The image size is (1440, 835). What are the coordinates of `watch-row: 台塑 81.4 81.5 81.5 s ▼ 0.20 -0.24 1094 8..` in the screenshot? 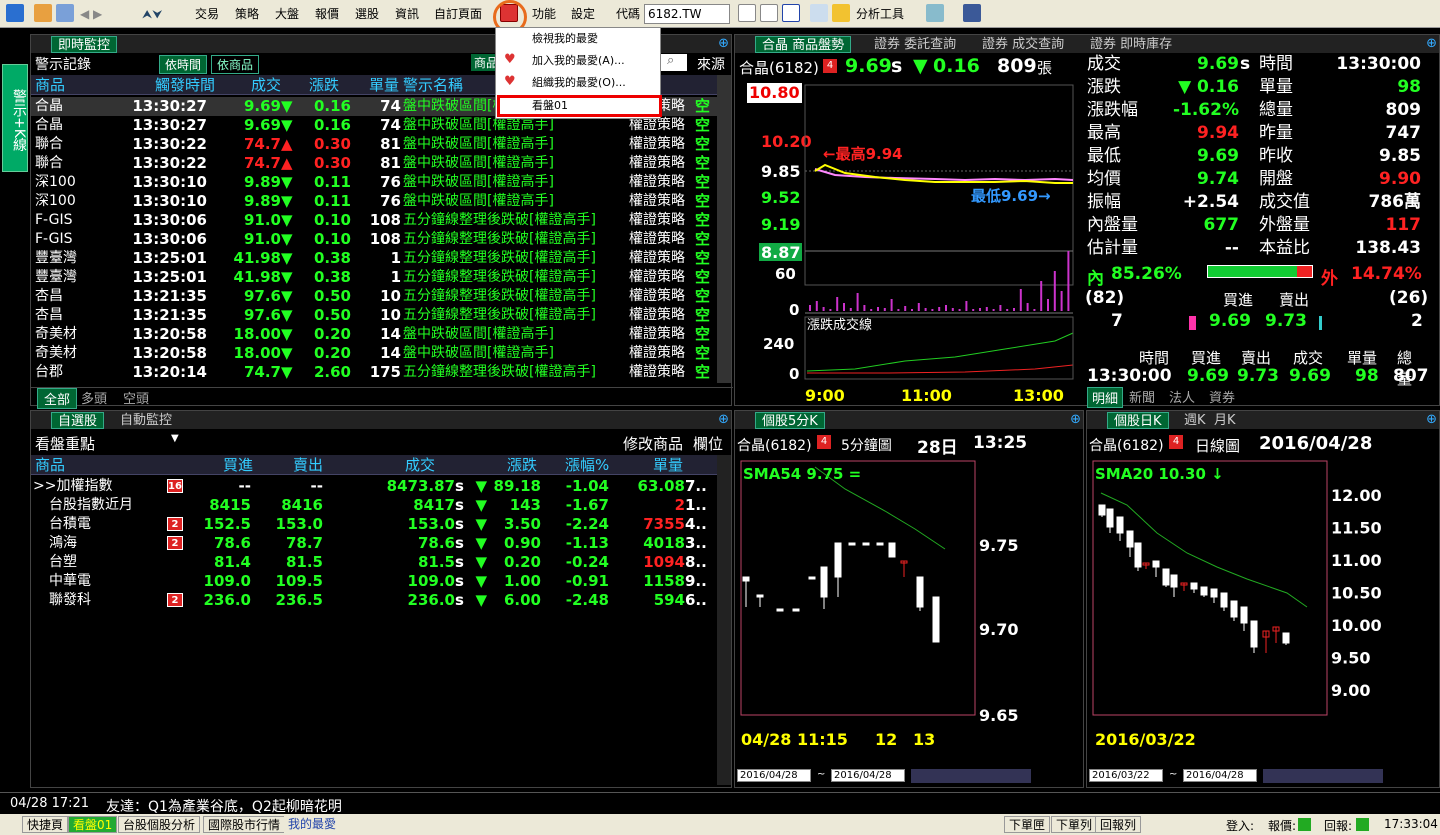 It's located at (374, 562).